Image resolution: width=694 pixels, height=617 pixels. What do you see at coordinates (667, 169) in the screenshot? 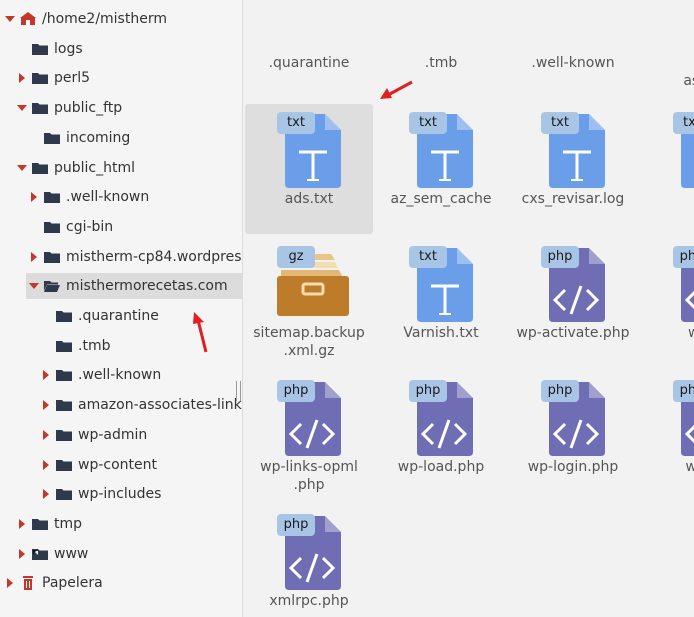
I see `file-item: txt err` at bounding box center [667, 169].